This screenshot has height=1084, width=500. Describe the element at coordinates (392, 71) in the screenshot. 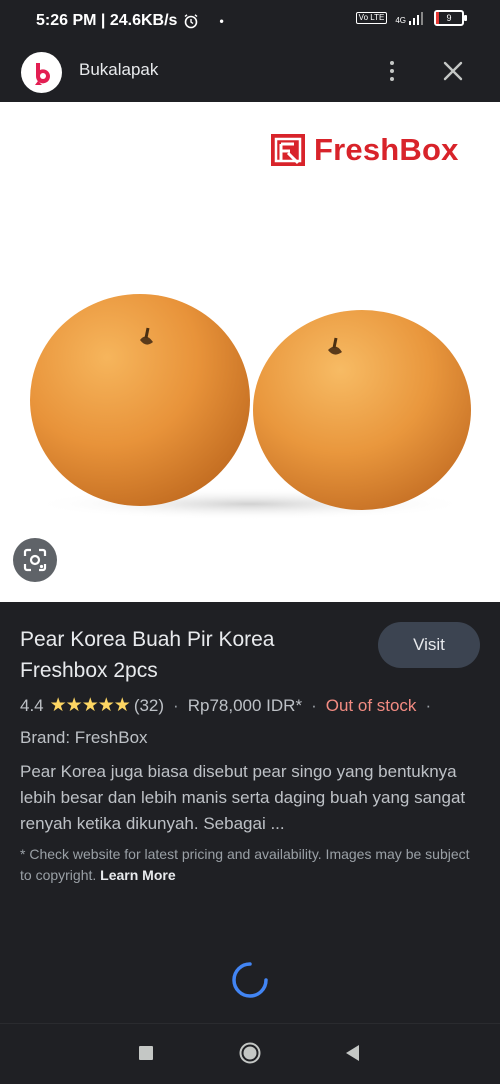

I see `more-vert-icon` at that location.